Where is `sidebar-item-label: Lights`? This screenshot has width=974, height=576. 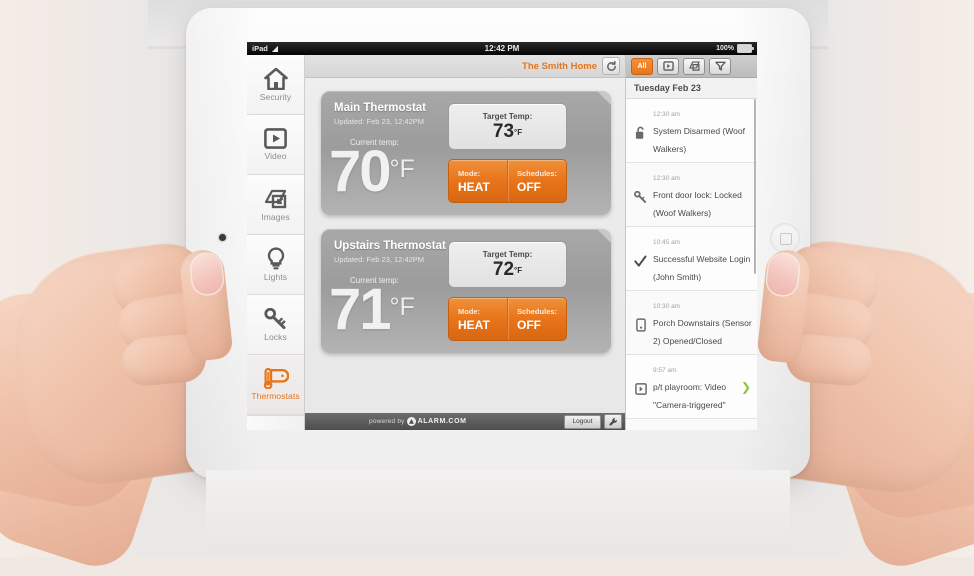 sidebar-item-label: Lights is located at coordinates (275, 277).